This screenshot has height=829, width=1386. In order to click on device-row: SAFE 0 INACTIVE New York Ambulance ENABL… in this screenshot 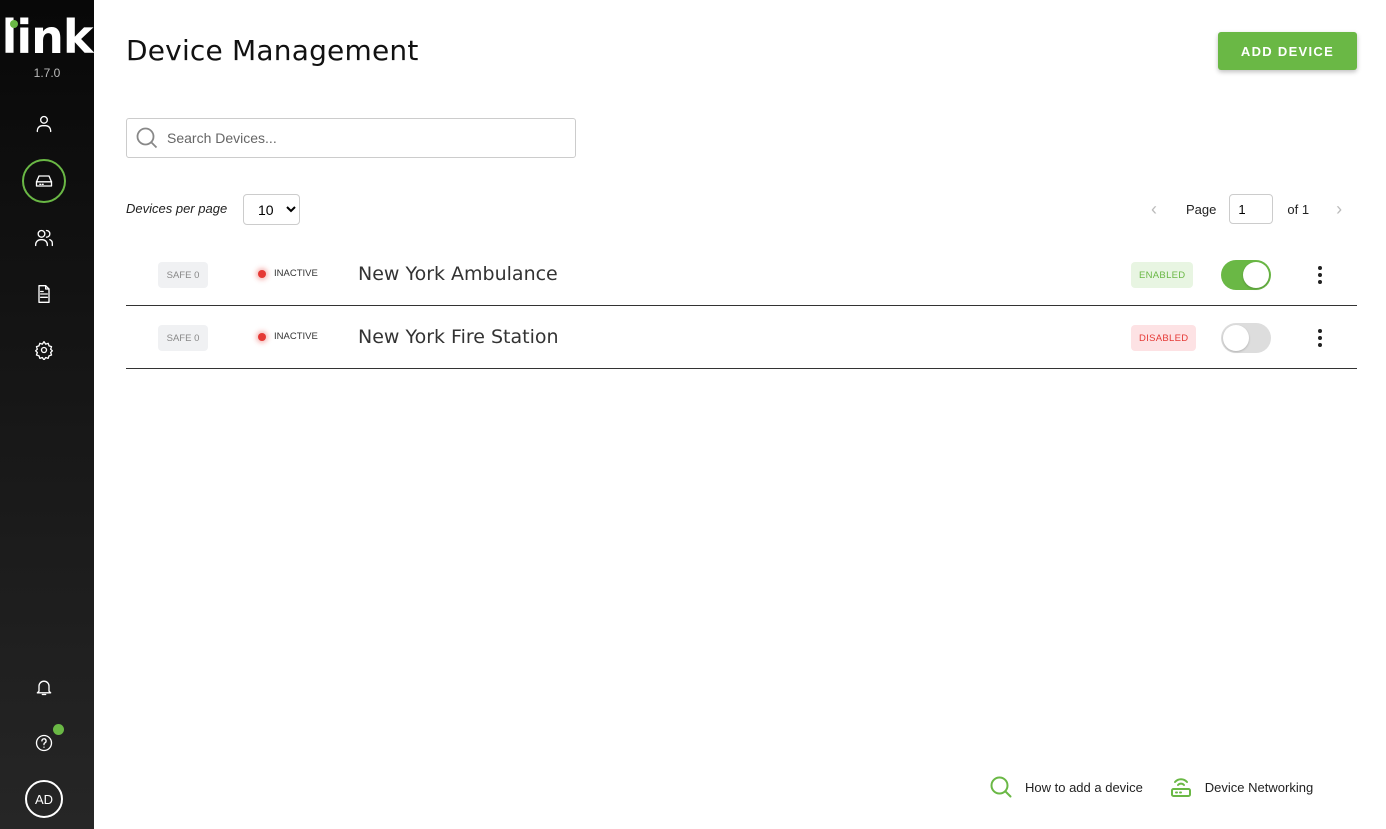, I will do `click(741, 274)`.